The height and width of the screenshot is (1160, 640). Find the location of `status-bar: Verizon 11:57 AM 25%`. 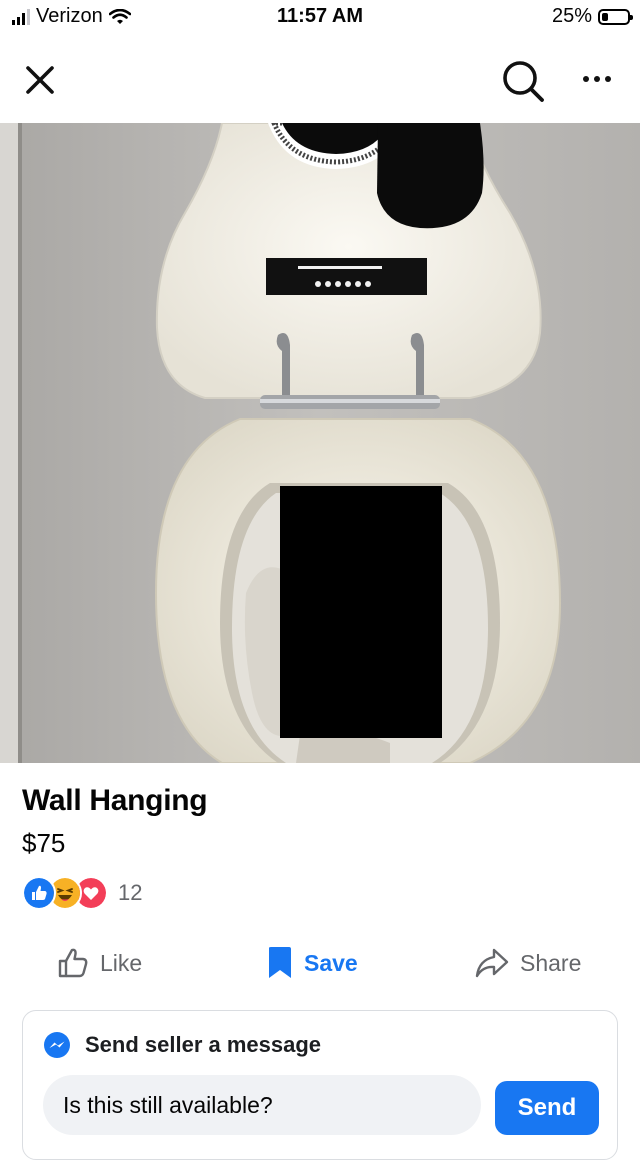

status-bar: Verizon 11:57 AM 25% is located at coordinates (320, 18).